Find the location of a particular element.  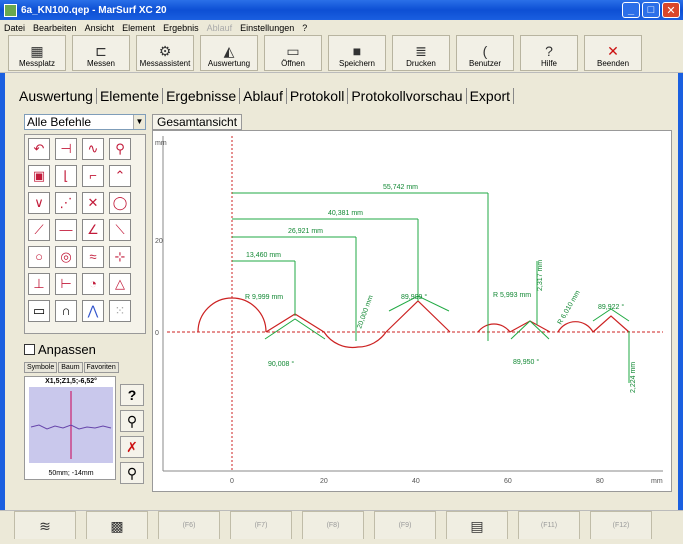

tab-favoriten: Favoriten is located at coordinates (101, 367).